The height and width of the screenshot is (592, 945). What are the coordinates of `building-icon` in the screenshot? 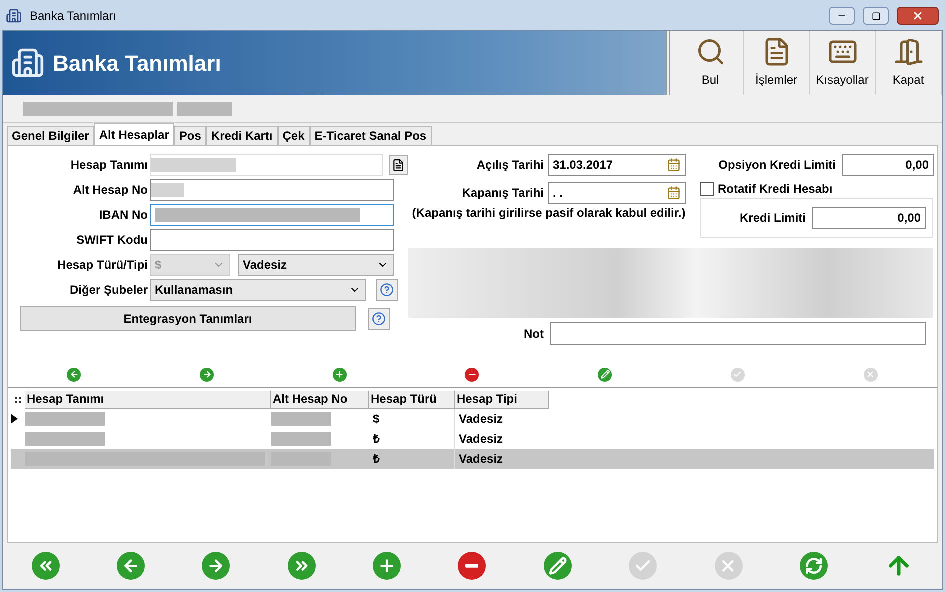 It's located at (28, 63).